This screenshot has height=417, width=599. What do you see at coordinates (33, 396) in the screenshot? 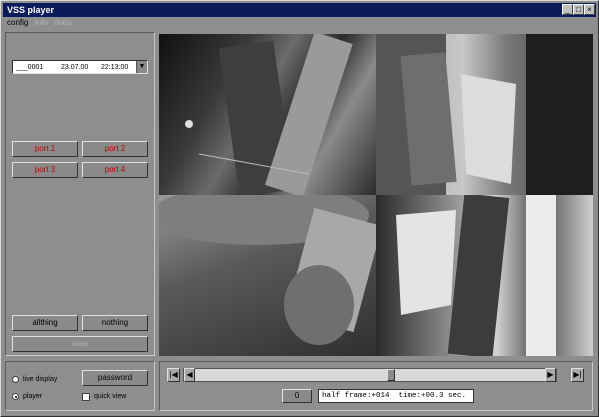
I see `player-label: player` at bounding box center [33, 396].